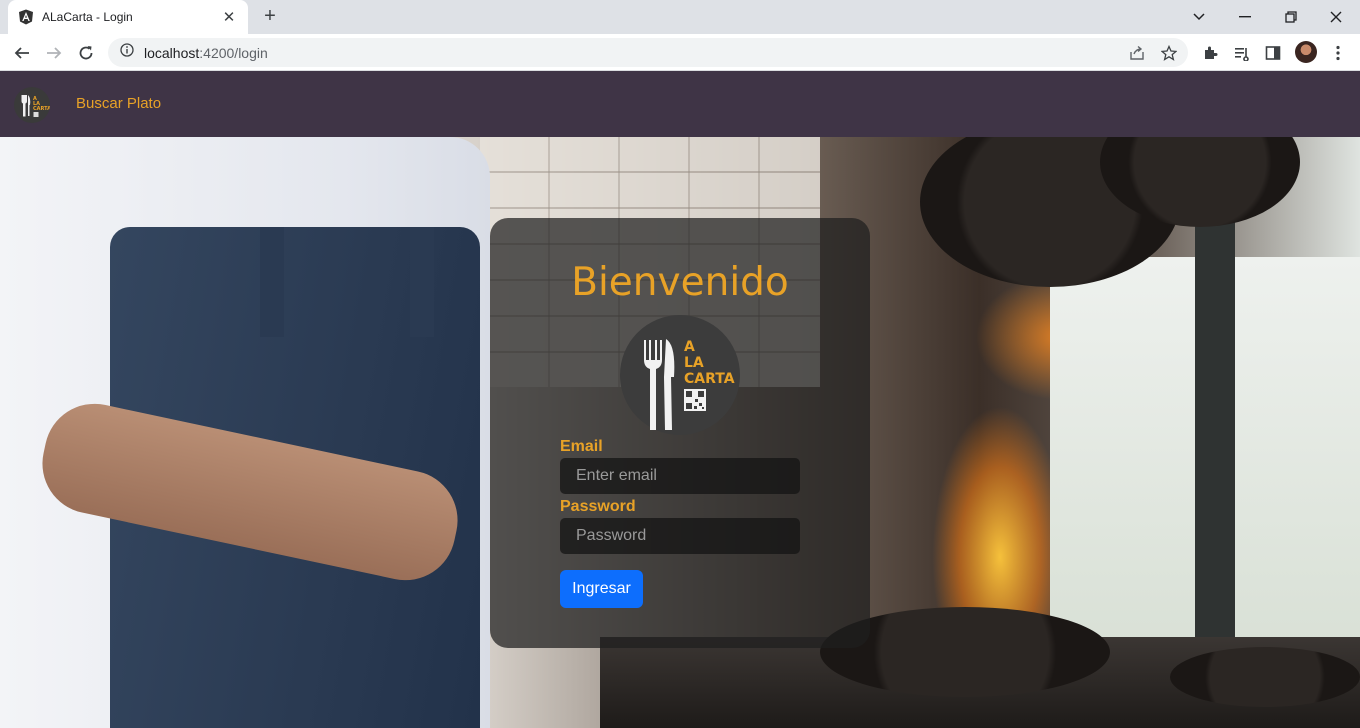  Describe the element at coordinates (229, 17) in the screenshot. I see `tab-close-icon: ✕` at that location.